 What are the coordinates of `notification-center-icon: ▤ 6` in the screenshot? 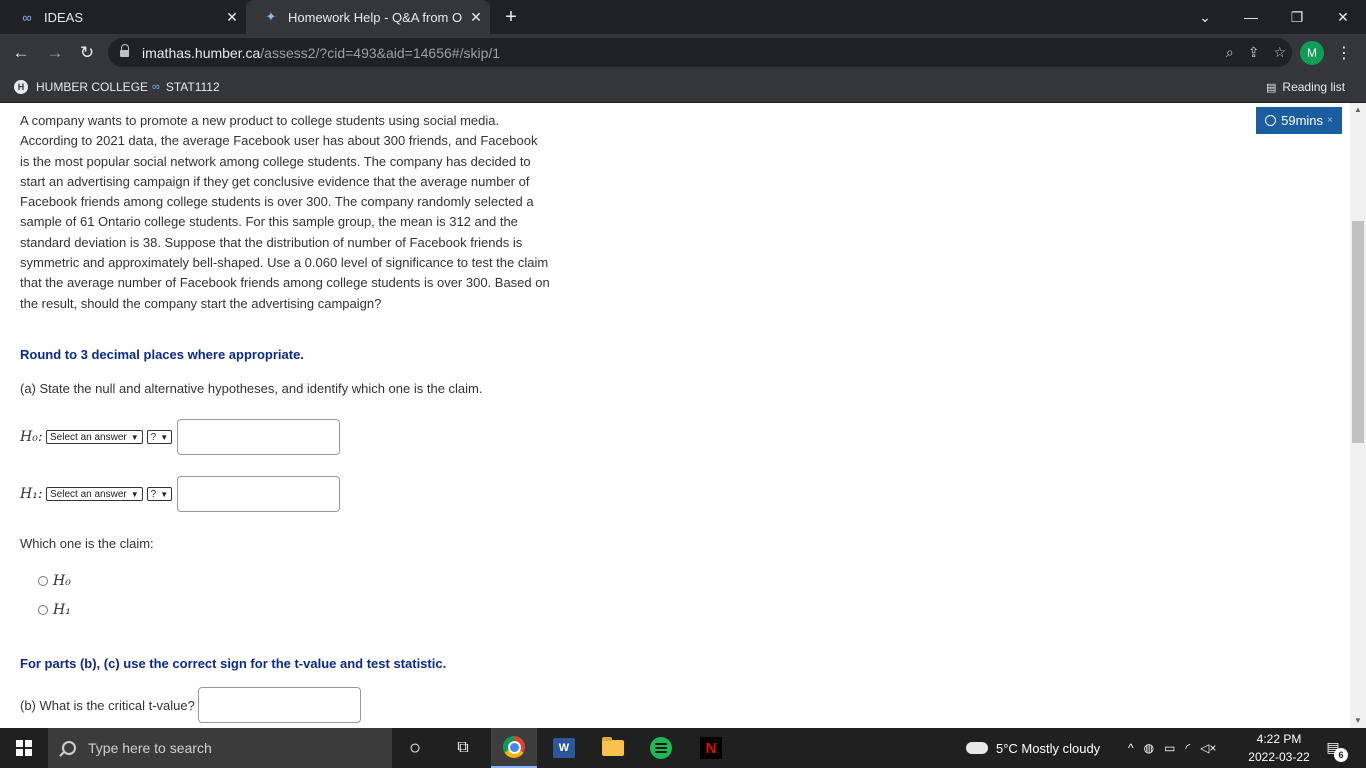 It's located at (1335, 749).